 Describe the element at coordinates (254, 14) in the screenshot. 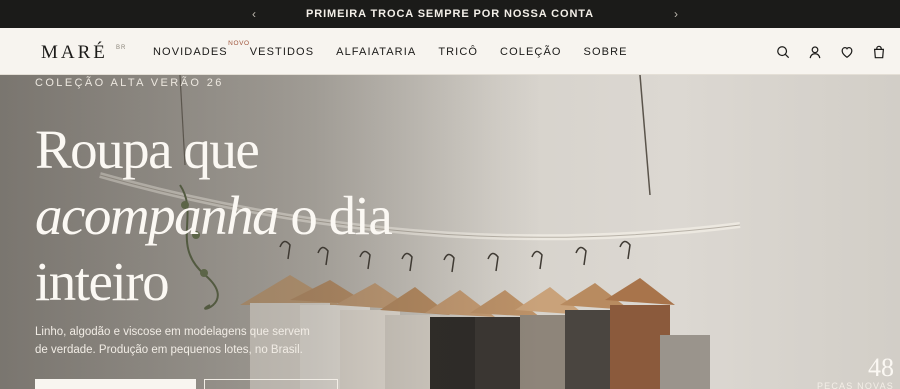

I see `chevron-left-icon: ‹` at that location.